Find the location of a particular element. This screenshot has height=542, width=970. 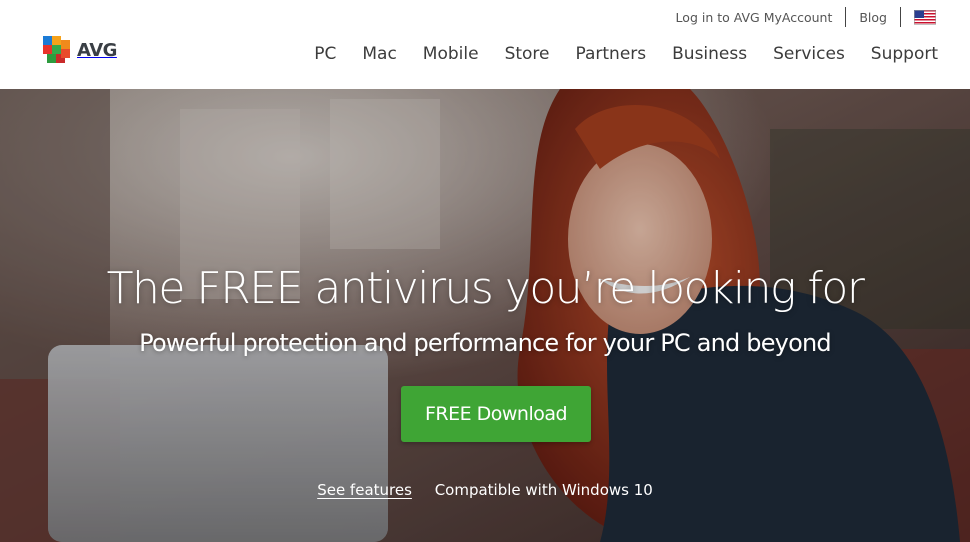

avg-logo: AVG is located at coordinates (82, 50).